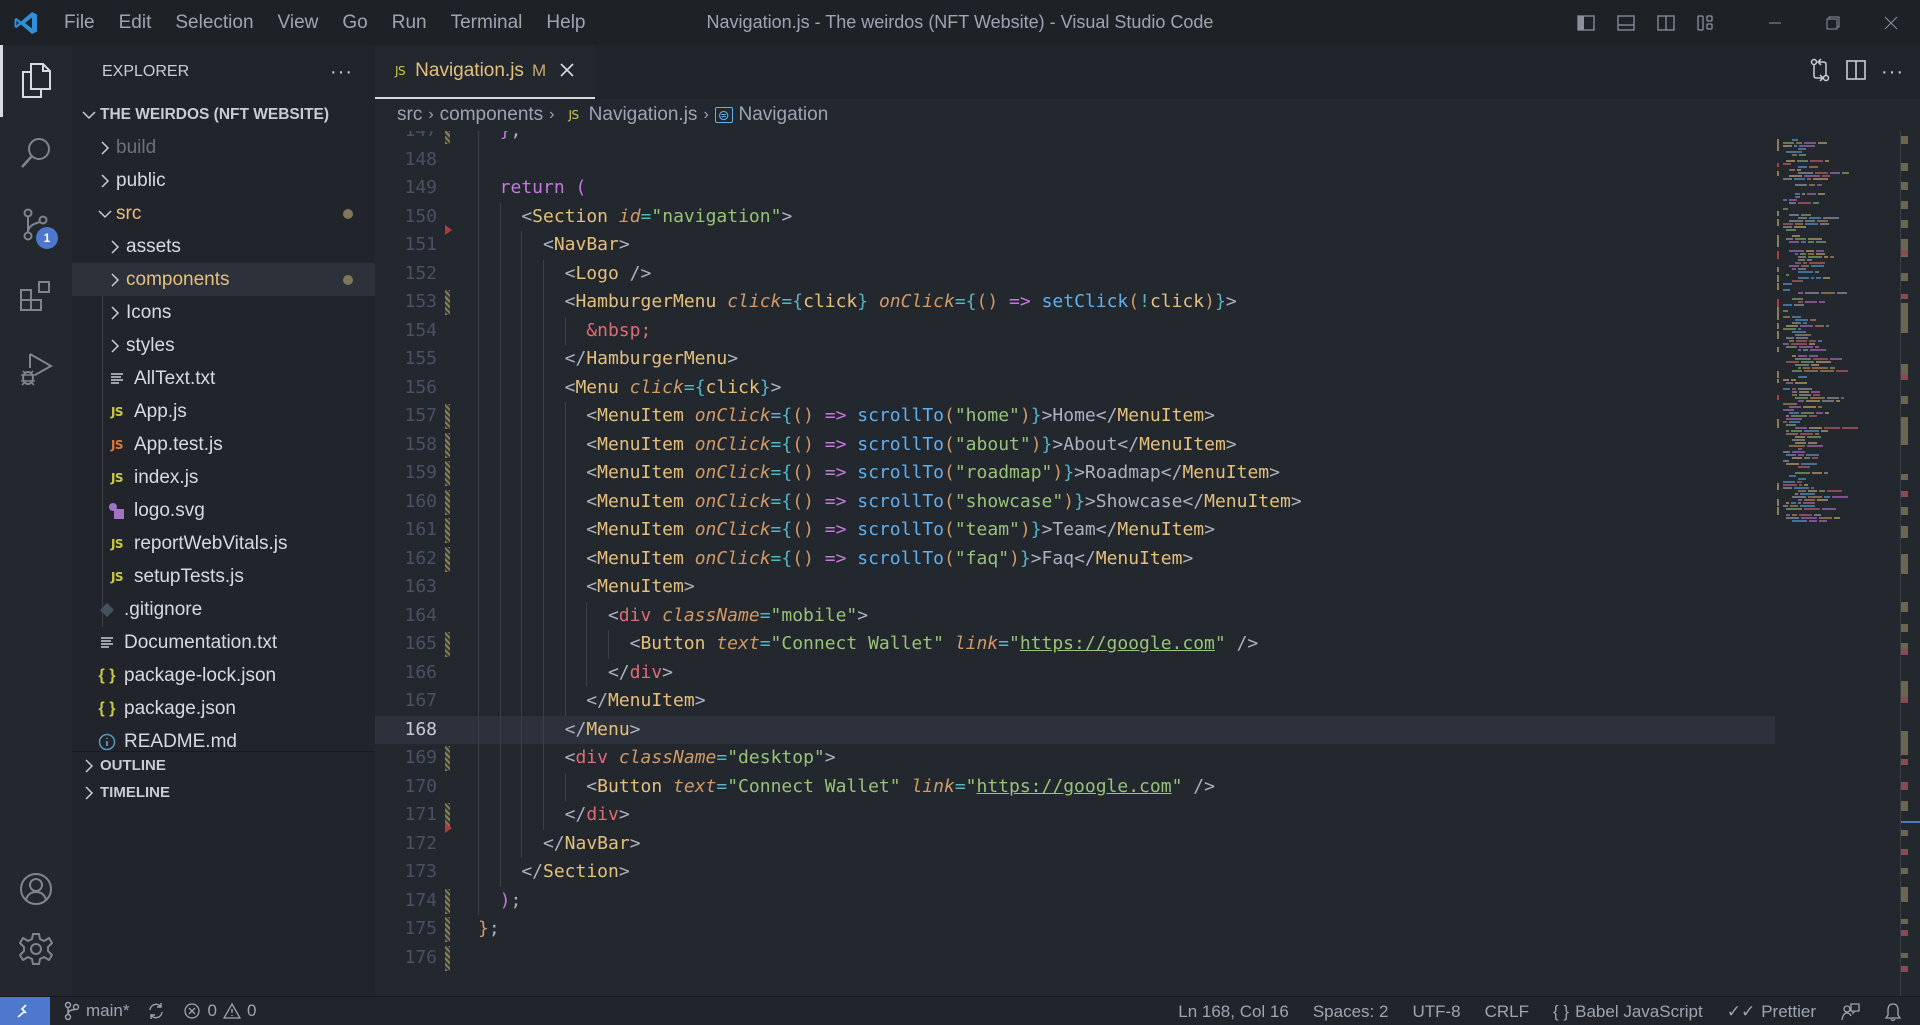 The image size is (1920, 1025). Describe the element at coordinates (409, 115) in the screenshot. I see `breadcrumb-item-src: src` at that location.